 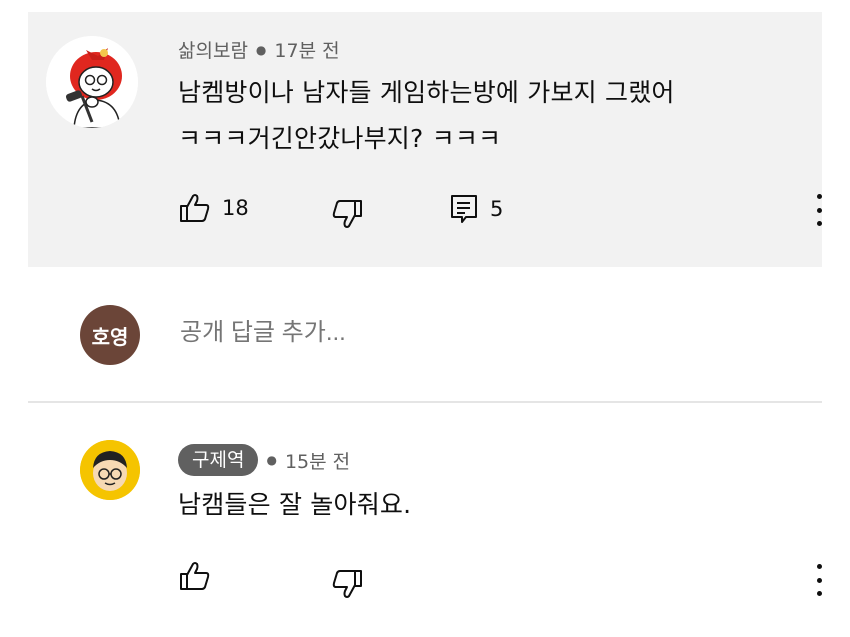 What do you see at coordinates (425, 402) in the screenshot?
I see `divider` at bounding box center [425, 402].